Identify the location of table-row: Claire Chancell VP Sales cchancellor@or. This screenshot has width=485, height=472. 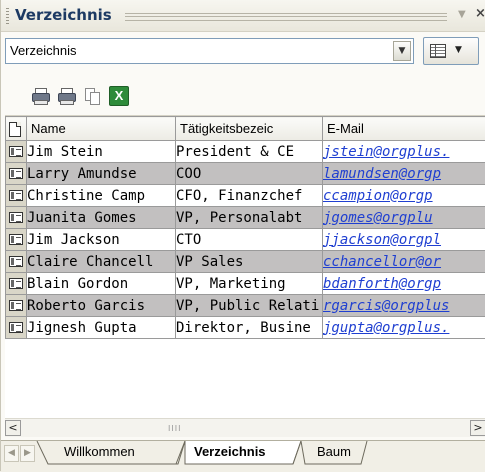
(245, 262).